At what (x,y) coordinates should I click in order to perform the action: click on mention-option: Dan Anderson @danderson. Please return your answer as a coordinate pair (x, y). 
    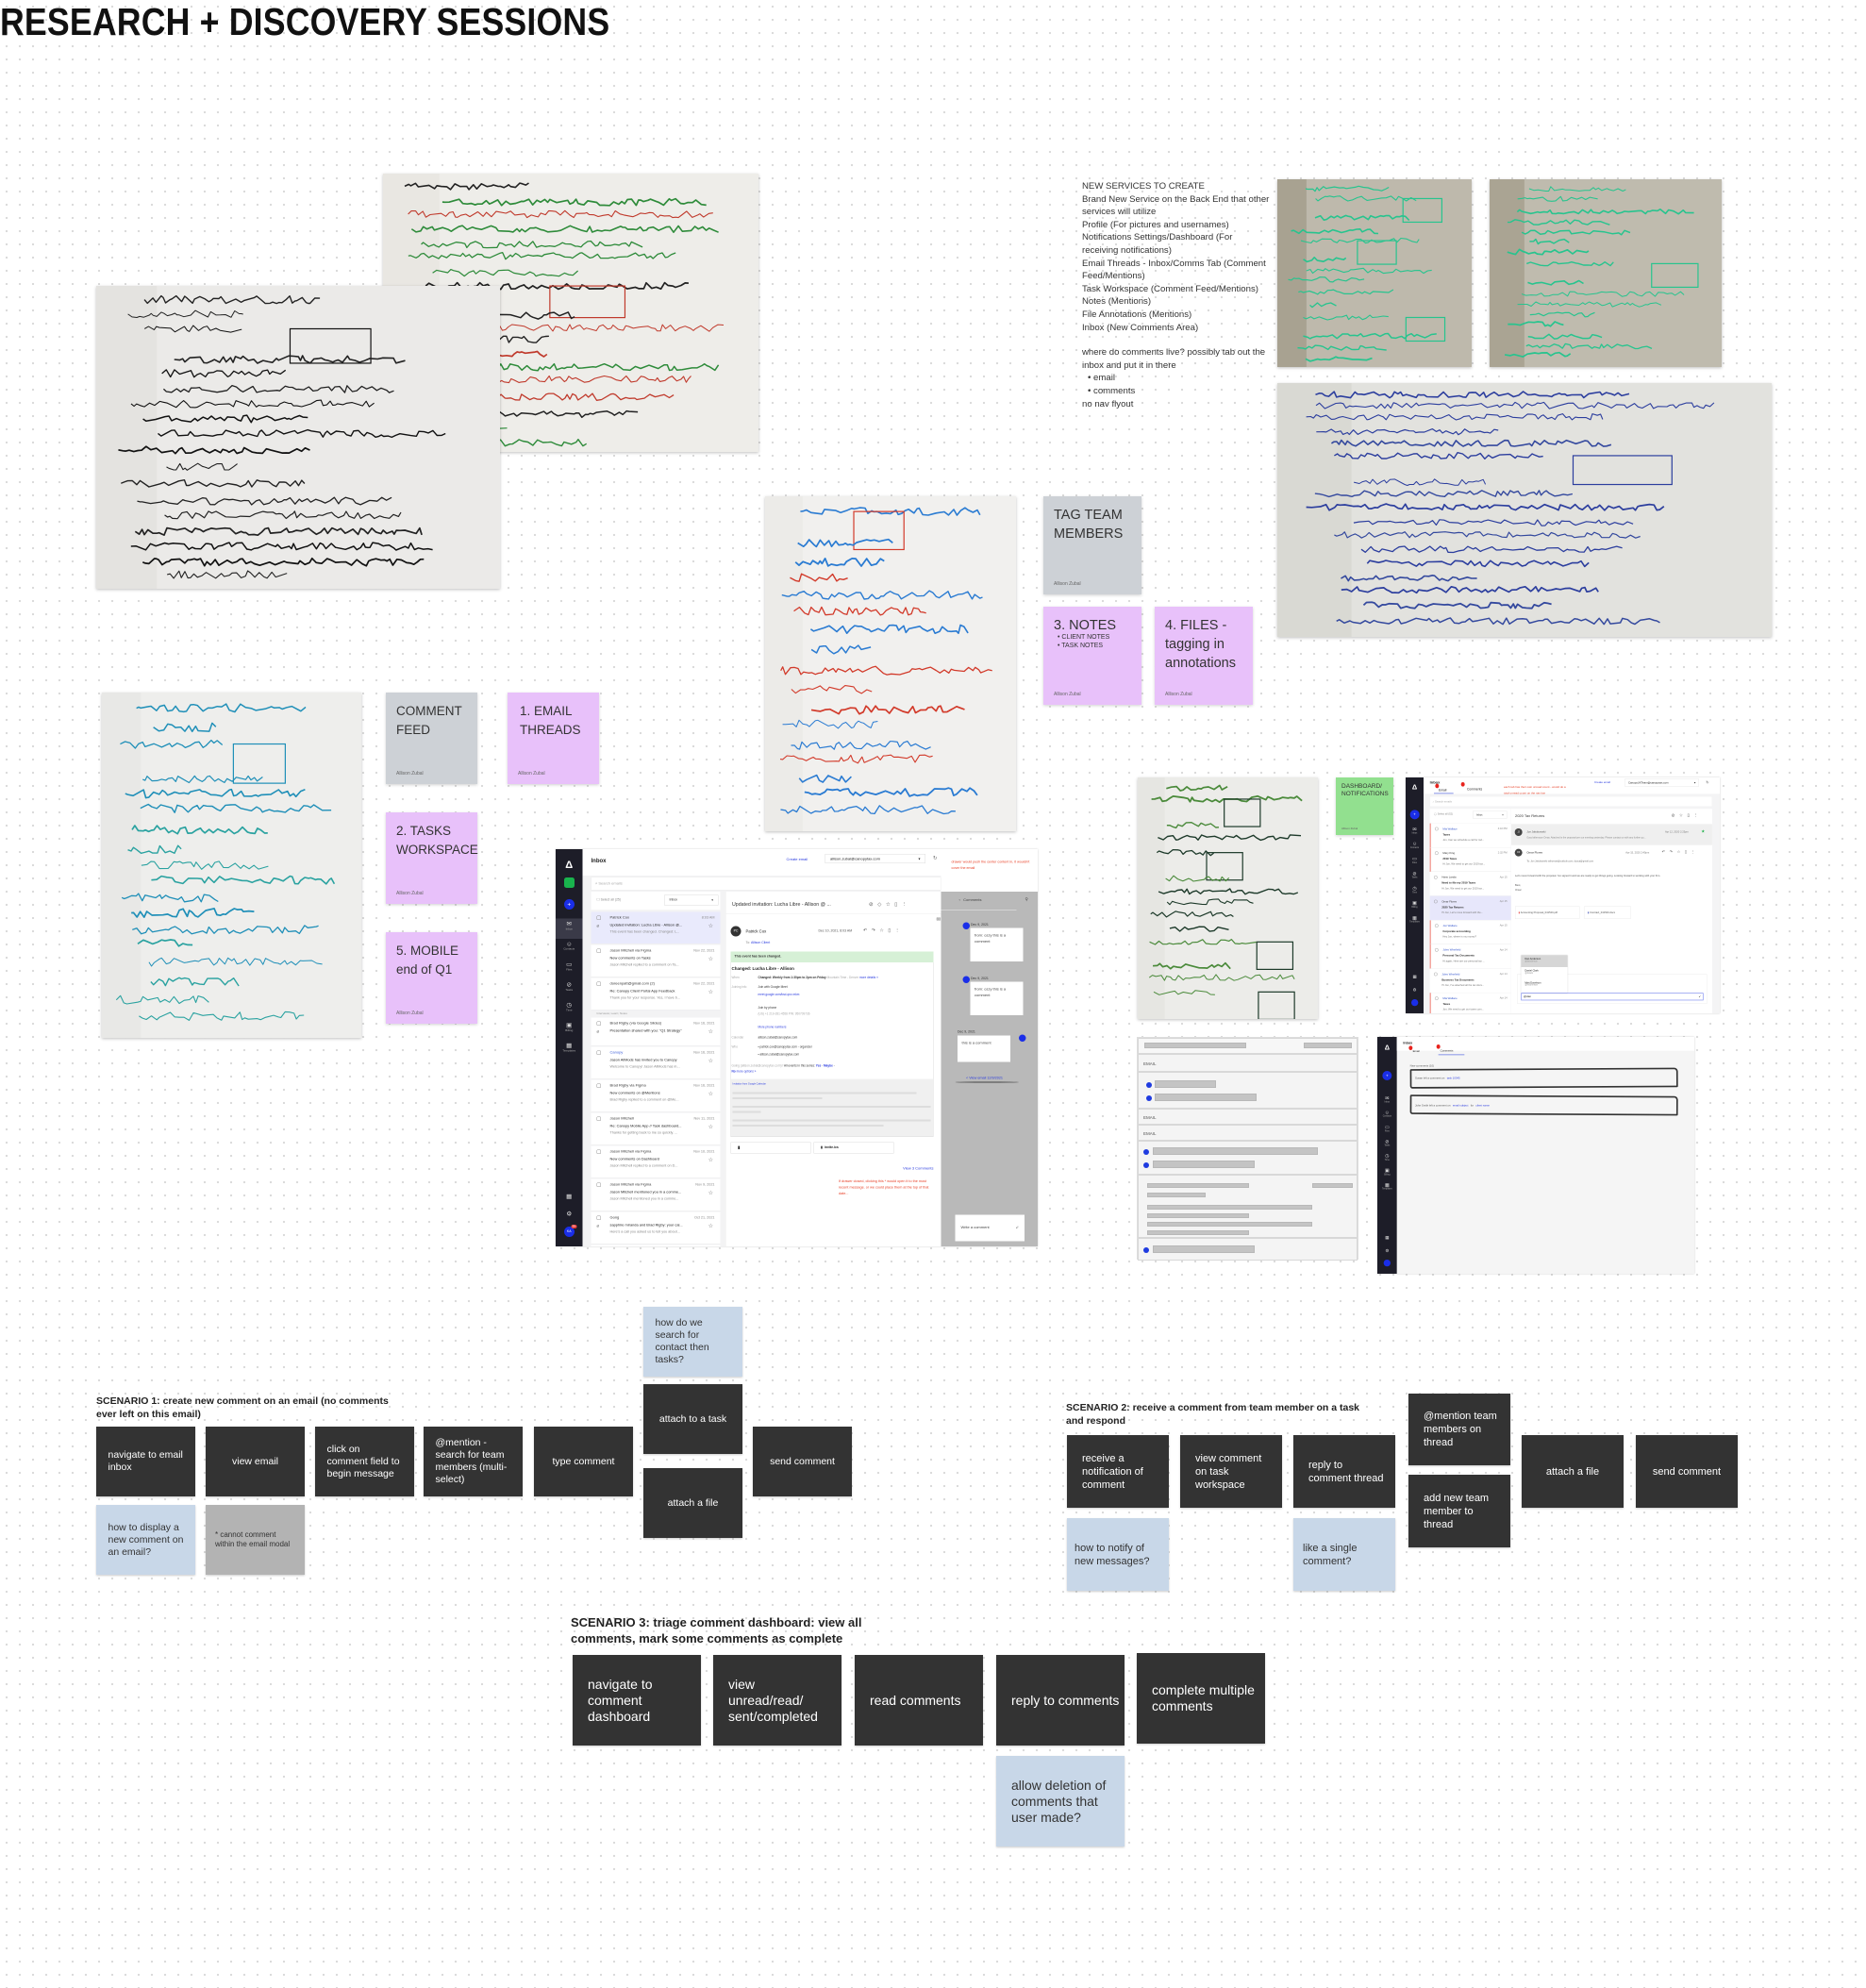
    Looking at the image, I should click on (1544, 961).